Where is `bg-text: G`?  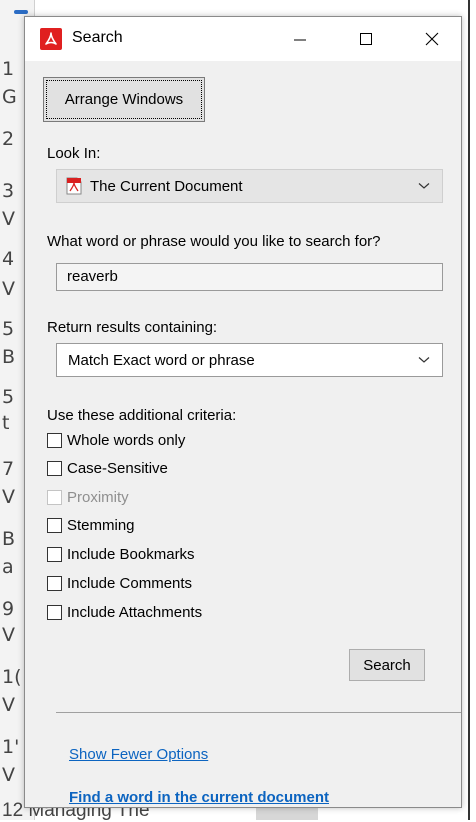 bg-text: G is located at coordinates (9, 97).